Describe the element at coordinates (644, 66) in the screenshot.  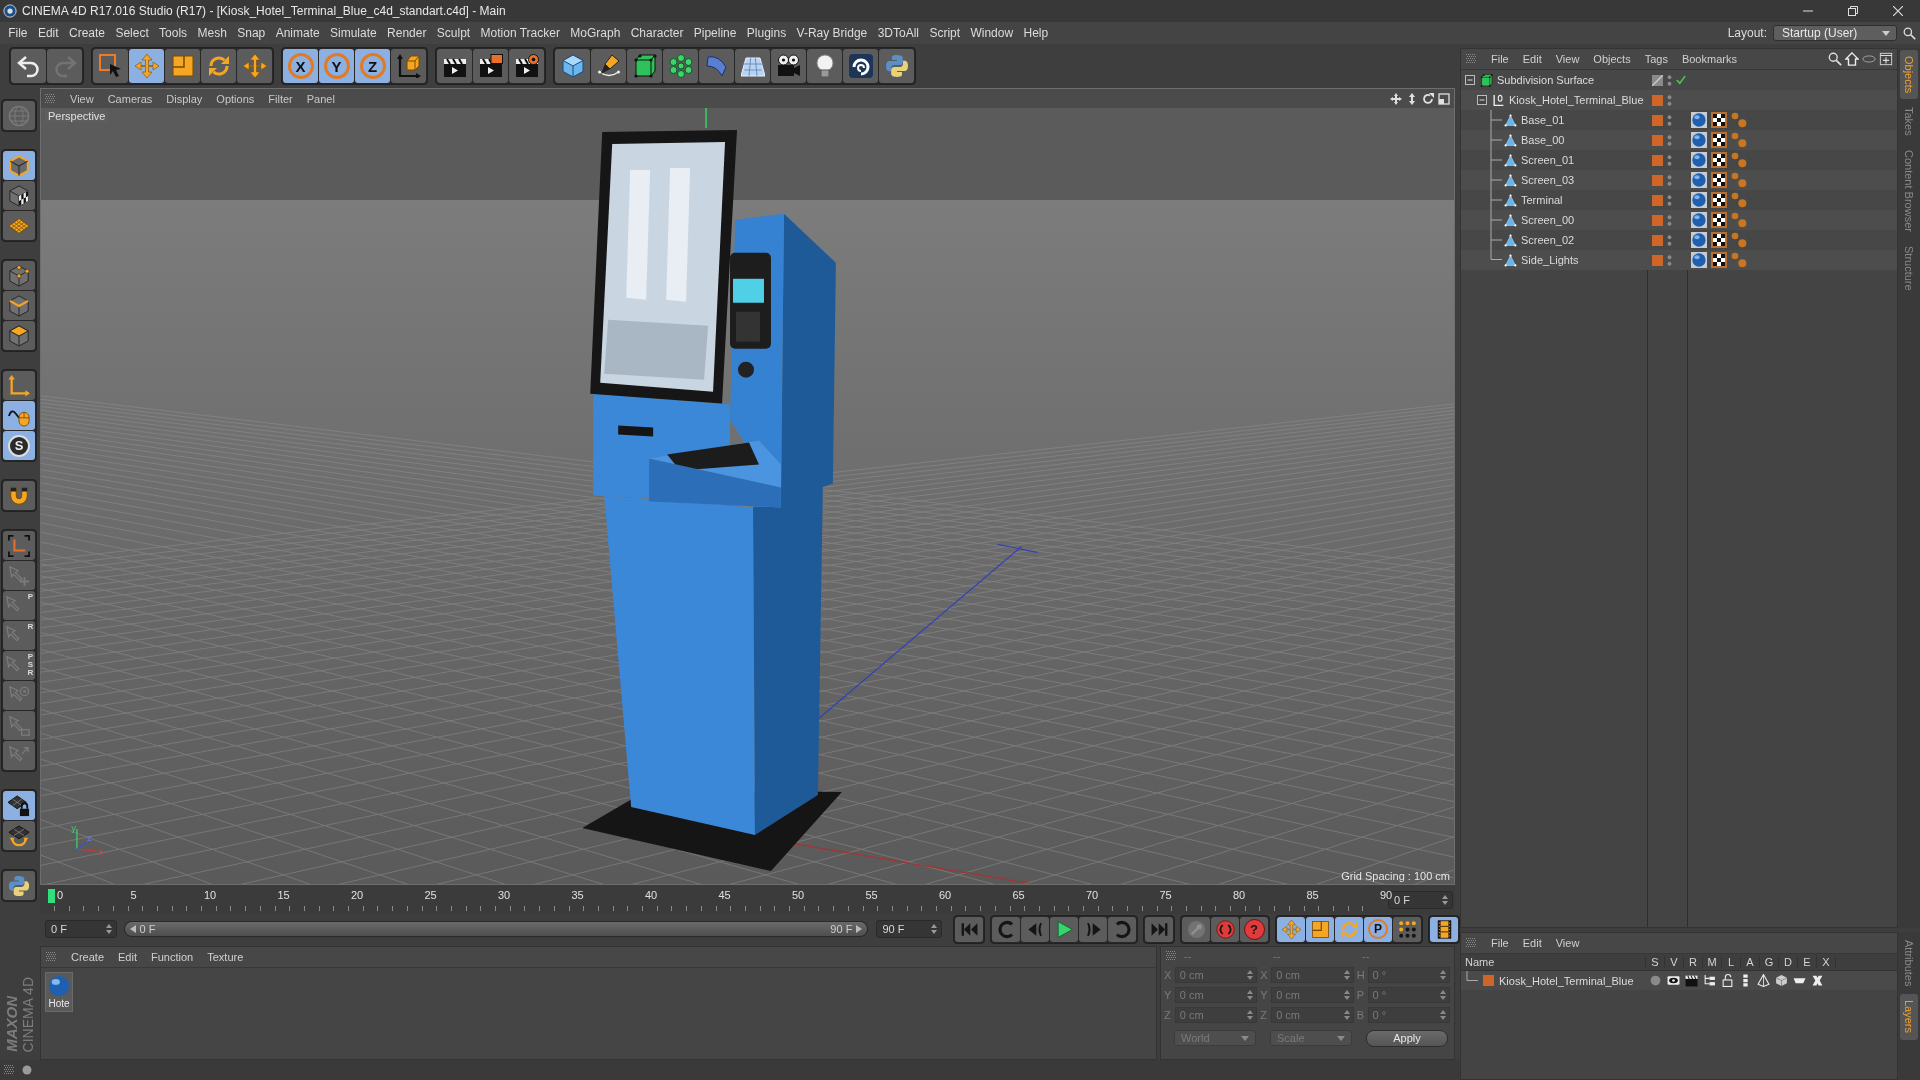
I see `subdivision-button` at that location.